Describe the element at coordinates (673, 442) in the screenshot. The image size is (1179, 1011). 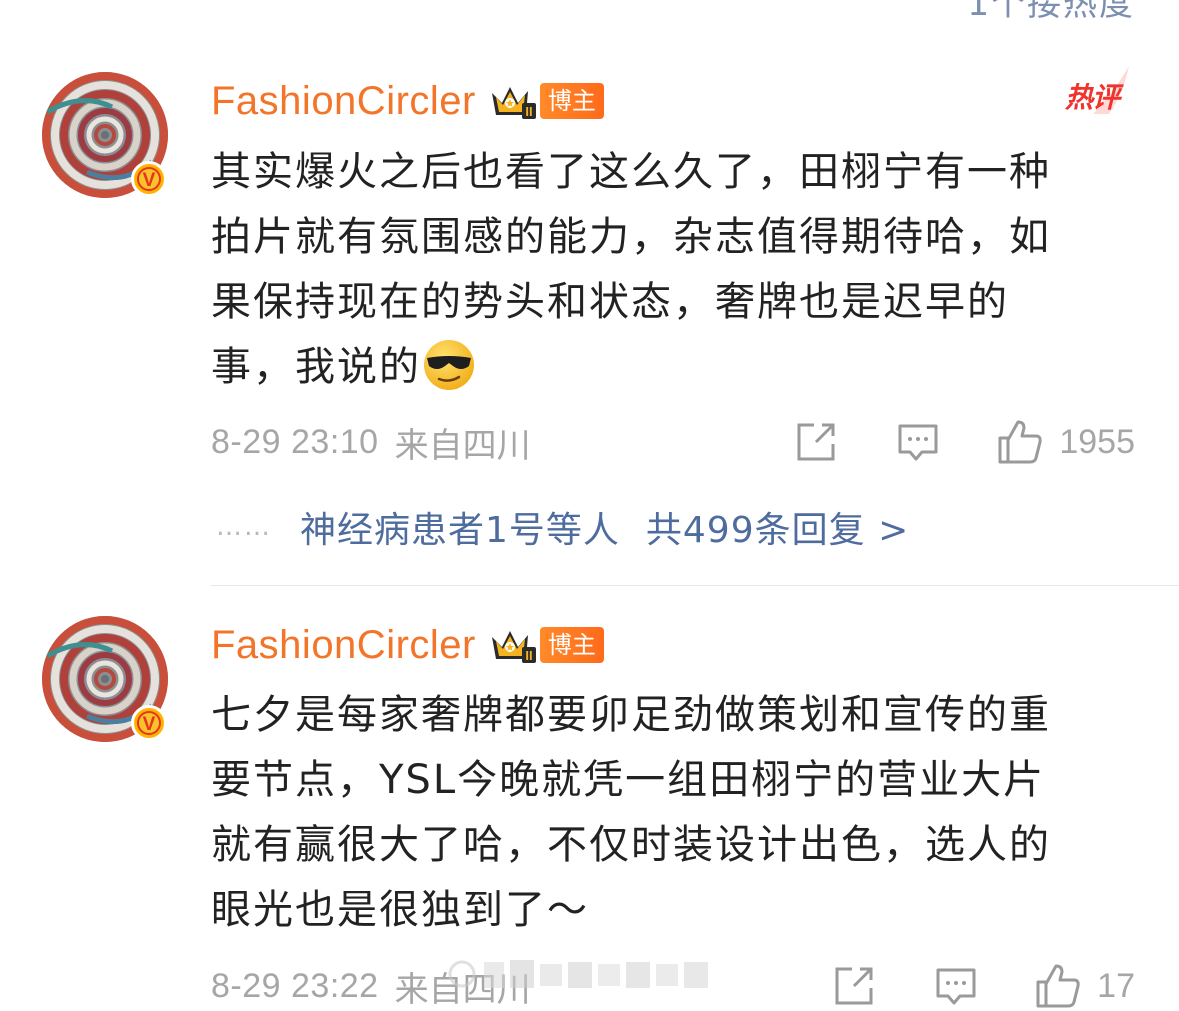
I see `comment-meta: 8-29 23:10 来自四川 1955` at that location.